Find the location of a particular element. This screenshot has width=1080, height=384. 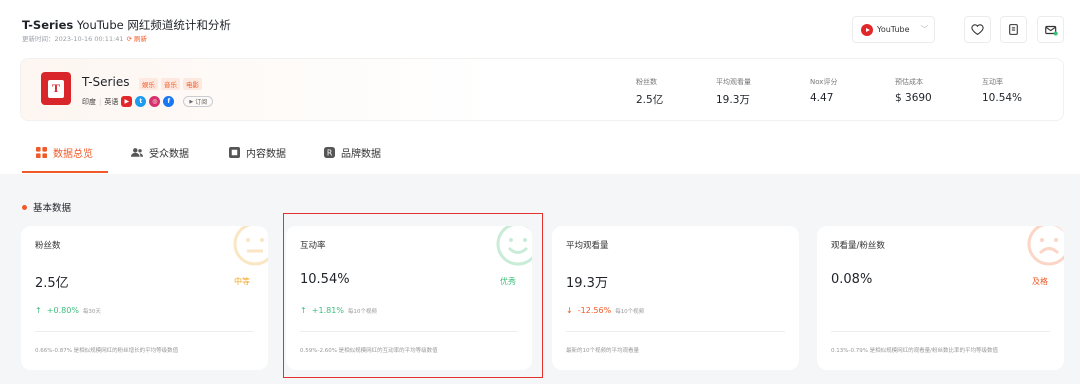

document-icon is located at coordinates (1013, 29).